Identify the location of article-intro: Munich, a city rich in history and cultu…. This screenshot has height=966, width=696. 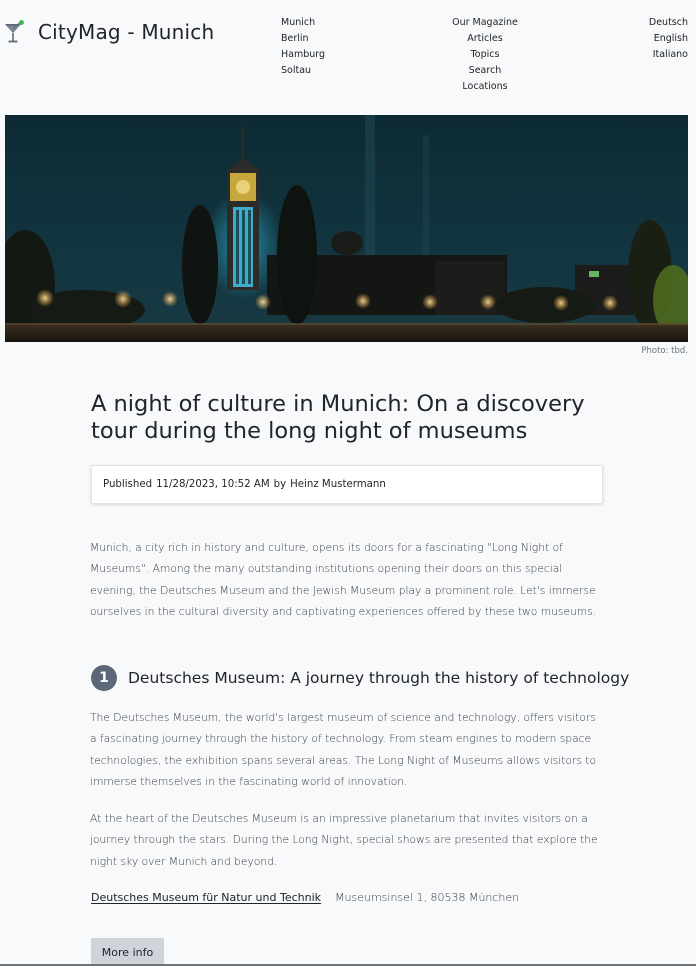
(343, 579).